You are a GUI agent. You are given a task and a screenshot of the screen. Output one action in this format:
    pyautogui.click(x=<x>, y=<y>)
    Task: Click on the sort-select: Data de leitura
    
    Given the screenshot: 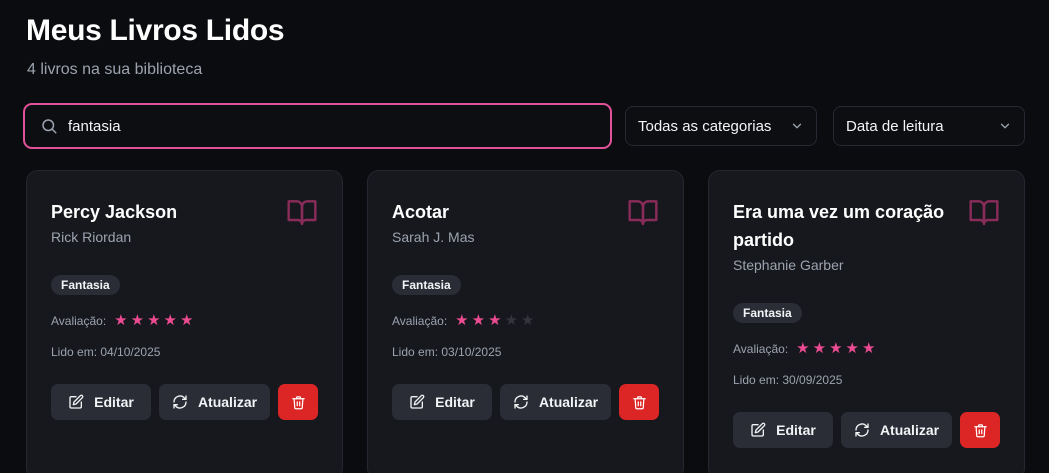 What is the action you would take?
    pyautogui.click(x=929, y=126)
    